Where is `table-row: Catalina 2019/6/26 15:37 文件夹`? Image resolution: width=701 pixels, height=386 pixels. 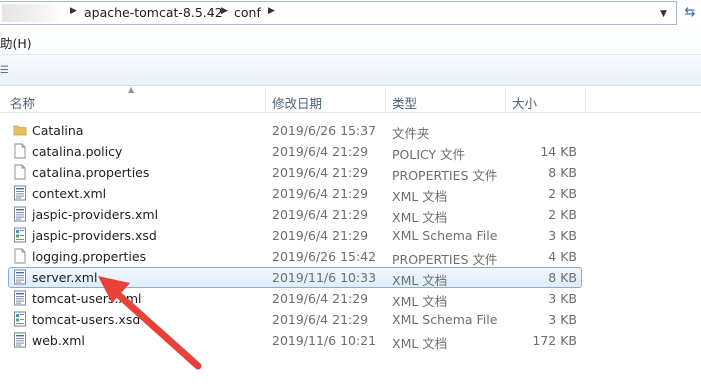 table-row: Catalina 2019/6/26 15:37 文件夹 is located at coordinates (350, 130).